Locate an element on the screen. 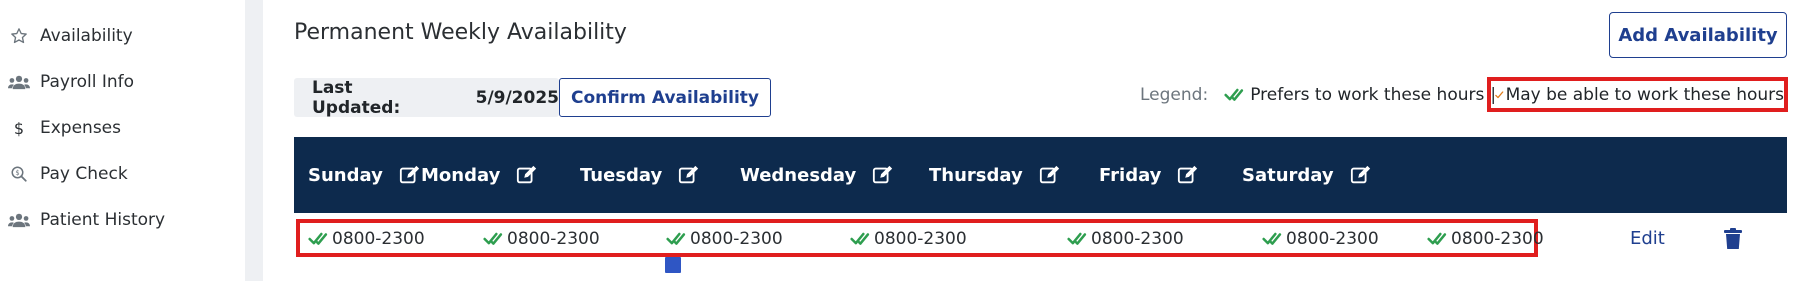  dollar-icon: $ is located at coordinates (19, 128).